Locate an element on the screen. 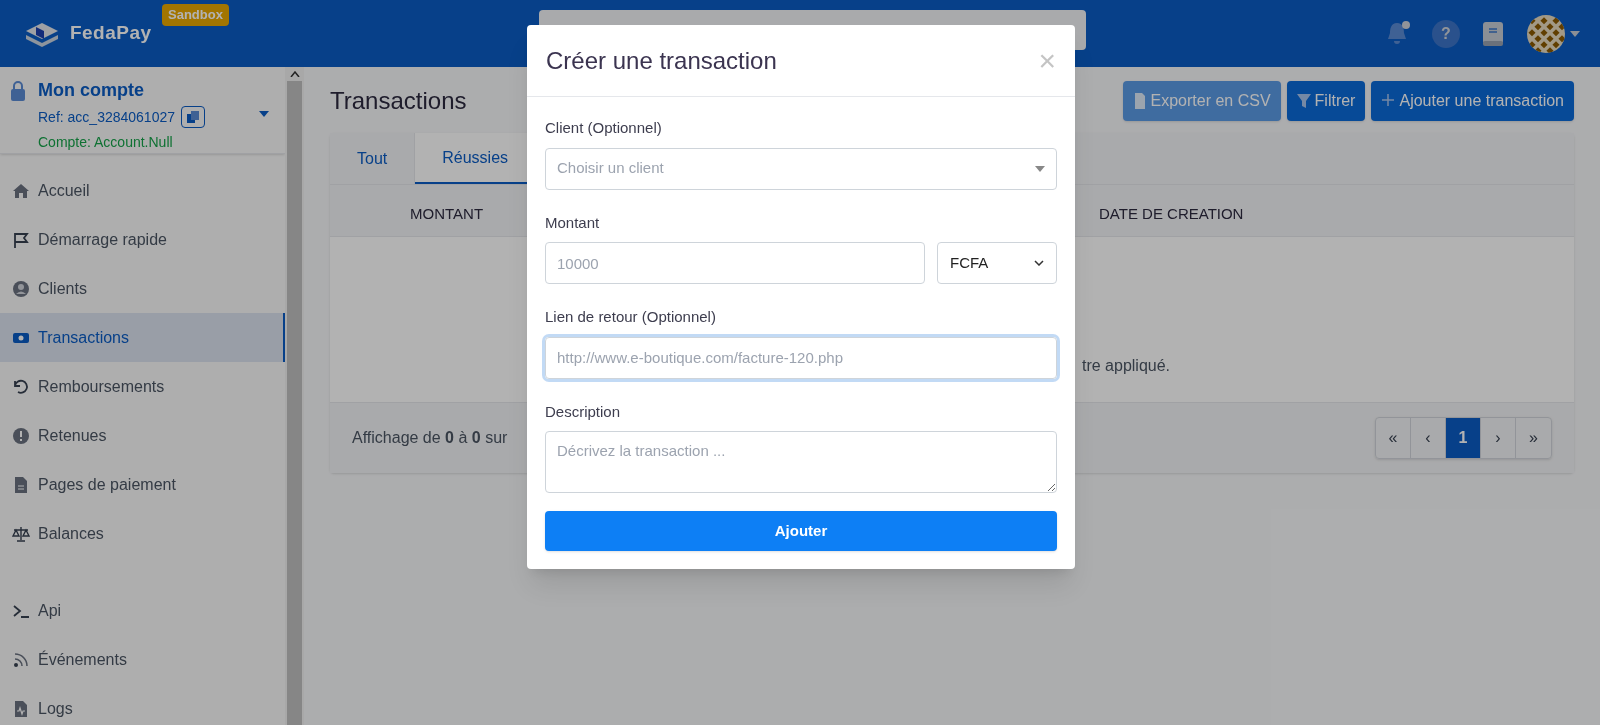  account-title: Mon compte is located at coordinates (91, 90).